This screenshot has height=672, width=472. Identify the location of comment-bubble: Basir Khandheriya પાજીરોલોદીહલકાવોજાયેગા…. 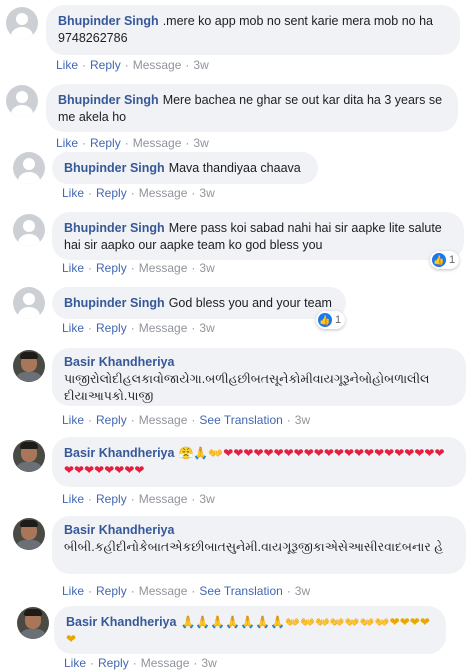
(259, 377).